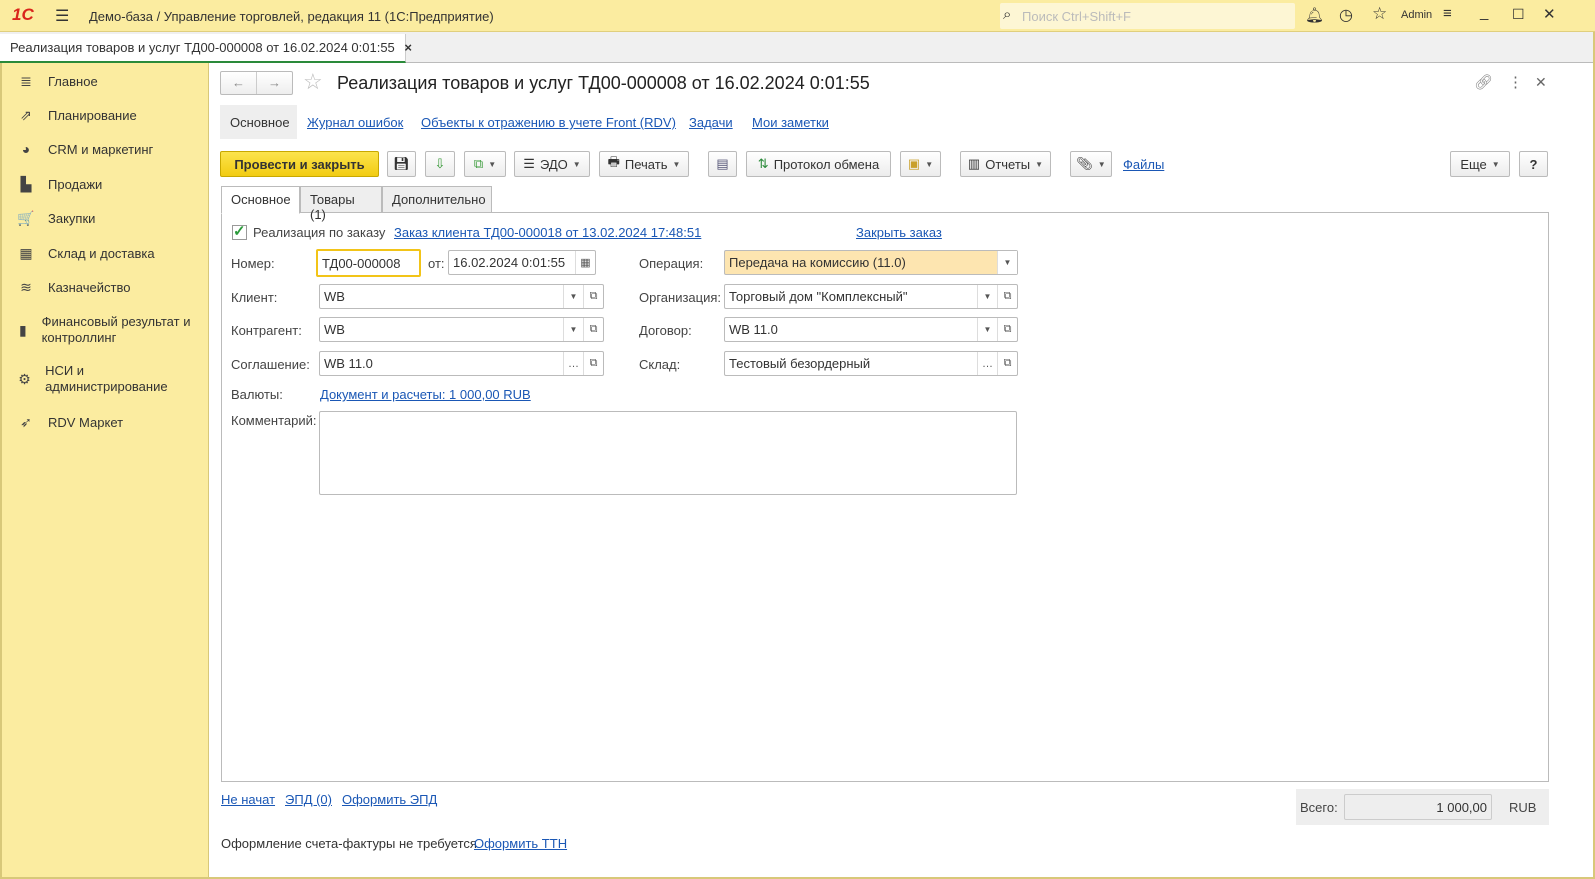 The image size is (1595, 879). I want to click on organization-input: Торговый дом "Комплексный" ▼ ⧉, so click(871, 296).